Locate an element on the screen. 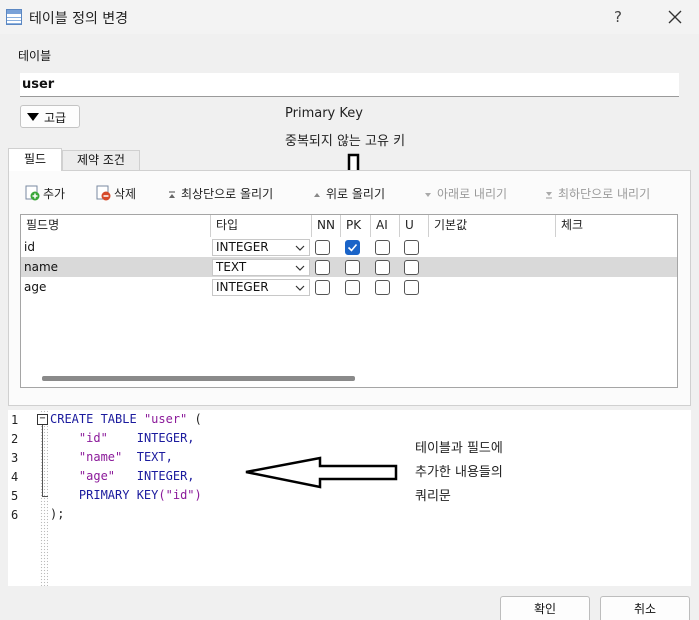 The image size is (699, 620). sql-table-name: "user" is located at coordinates (165, 419).